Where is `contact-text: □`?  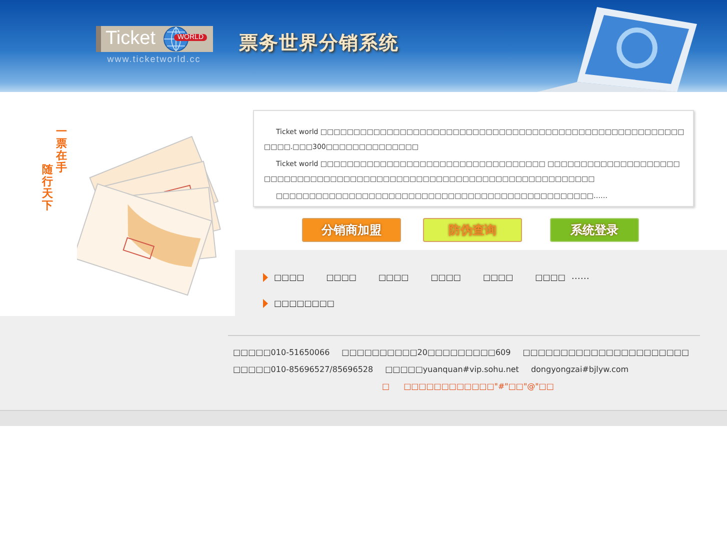 contact-text: □ is located at coordinates (386, 386).